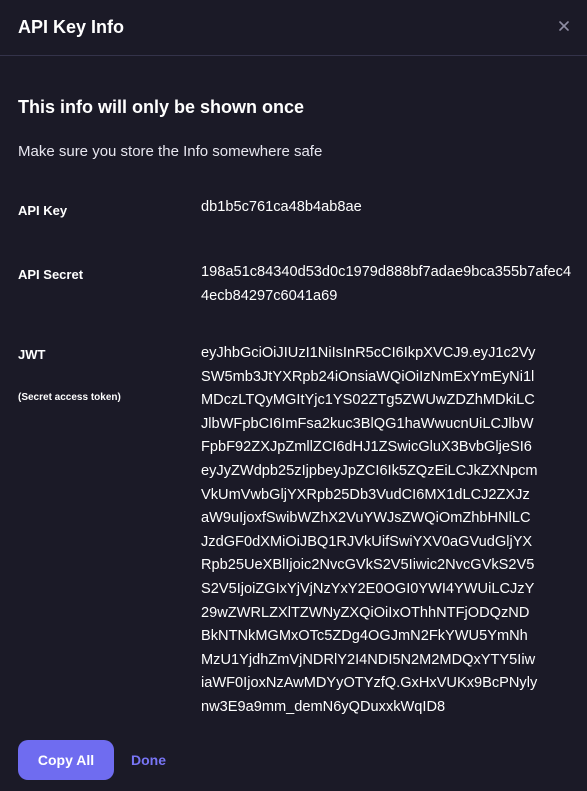  I want to click on dialog-header: API Key Info, so click(293, 28).